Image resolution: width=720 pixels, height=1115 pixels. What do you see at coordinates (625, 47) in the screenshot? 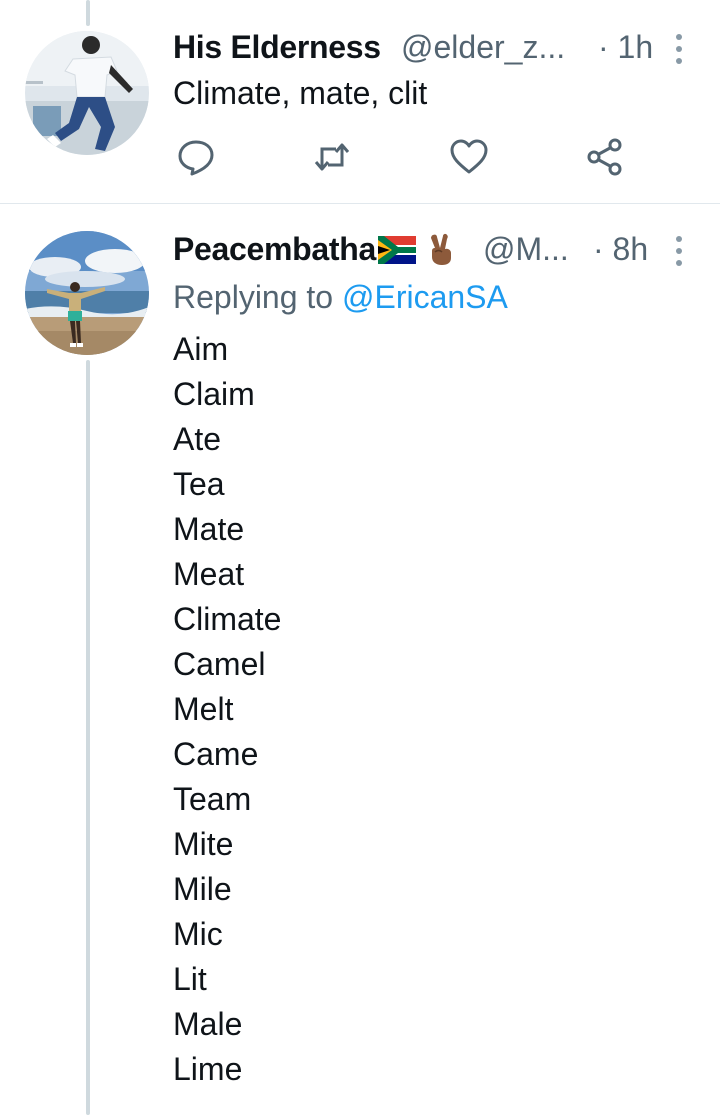
I see `timestamp: · 1h` at bounding box center [625, 47].